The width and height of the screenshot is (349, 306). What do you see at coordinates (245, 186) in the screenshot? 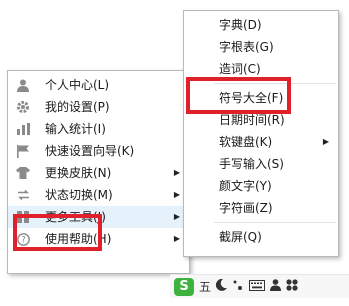
I see `menu-item-label: 颜文字(Y)` at bounding box center [245, 186].